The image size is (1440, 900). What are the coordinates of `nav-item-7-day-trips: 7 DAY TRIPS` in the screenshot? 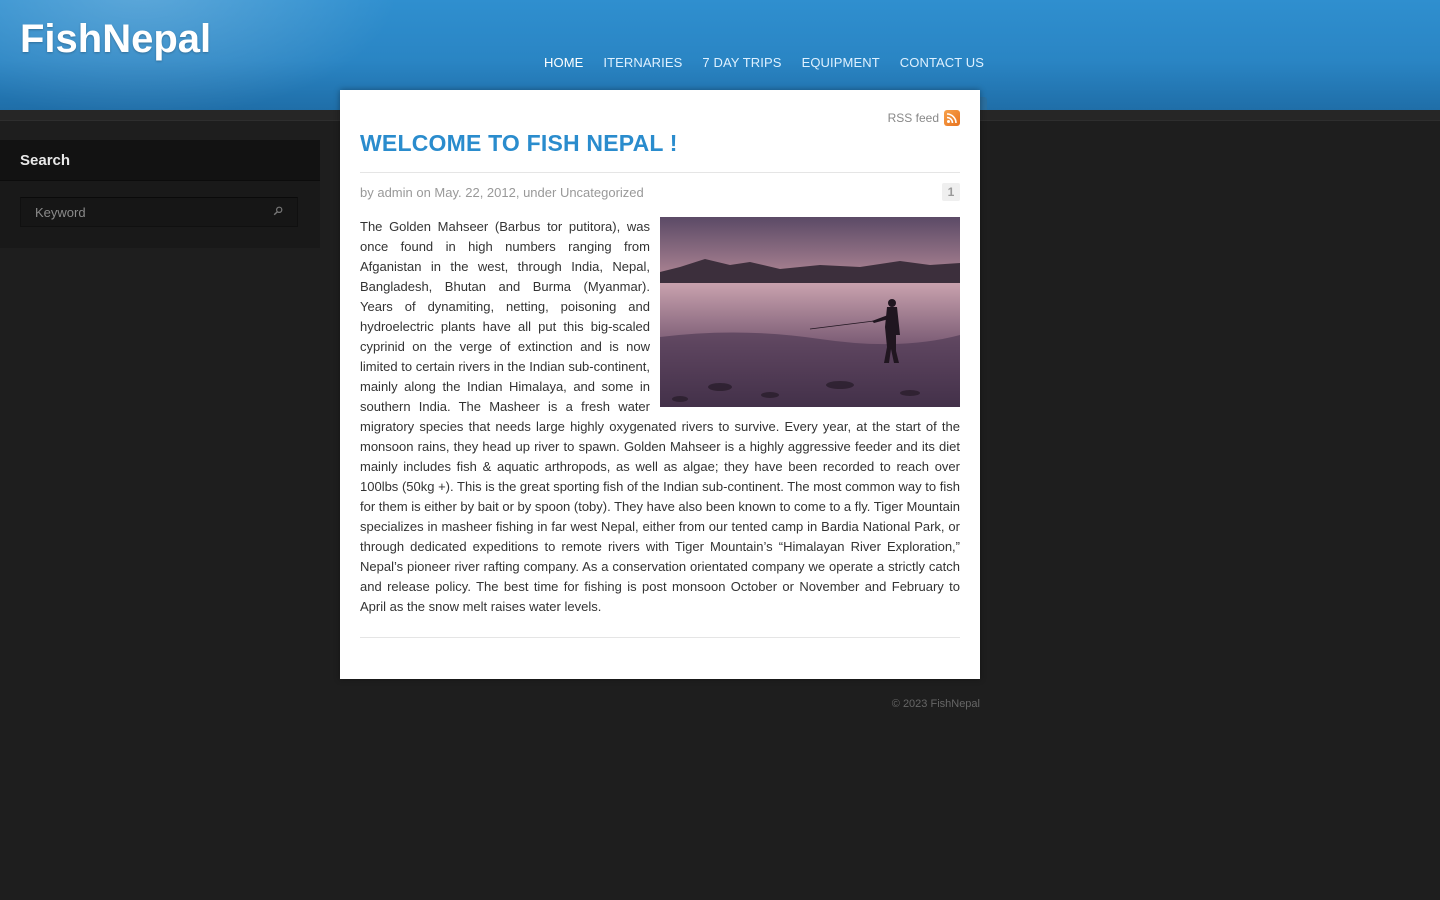 It's located at (741, 63).